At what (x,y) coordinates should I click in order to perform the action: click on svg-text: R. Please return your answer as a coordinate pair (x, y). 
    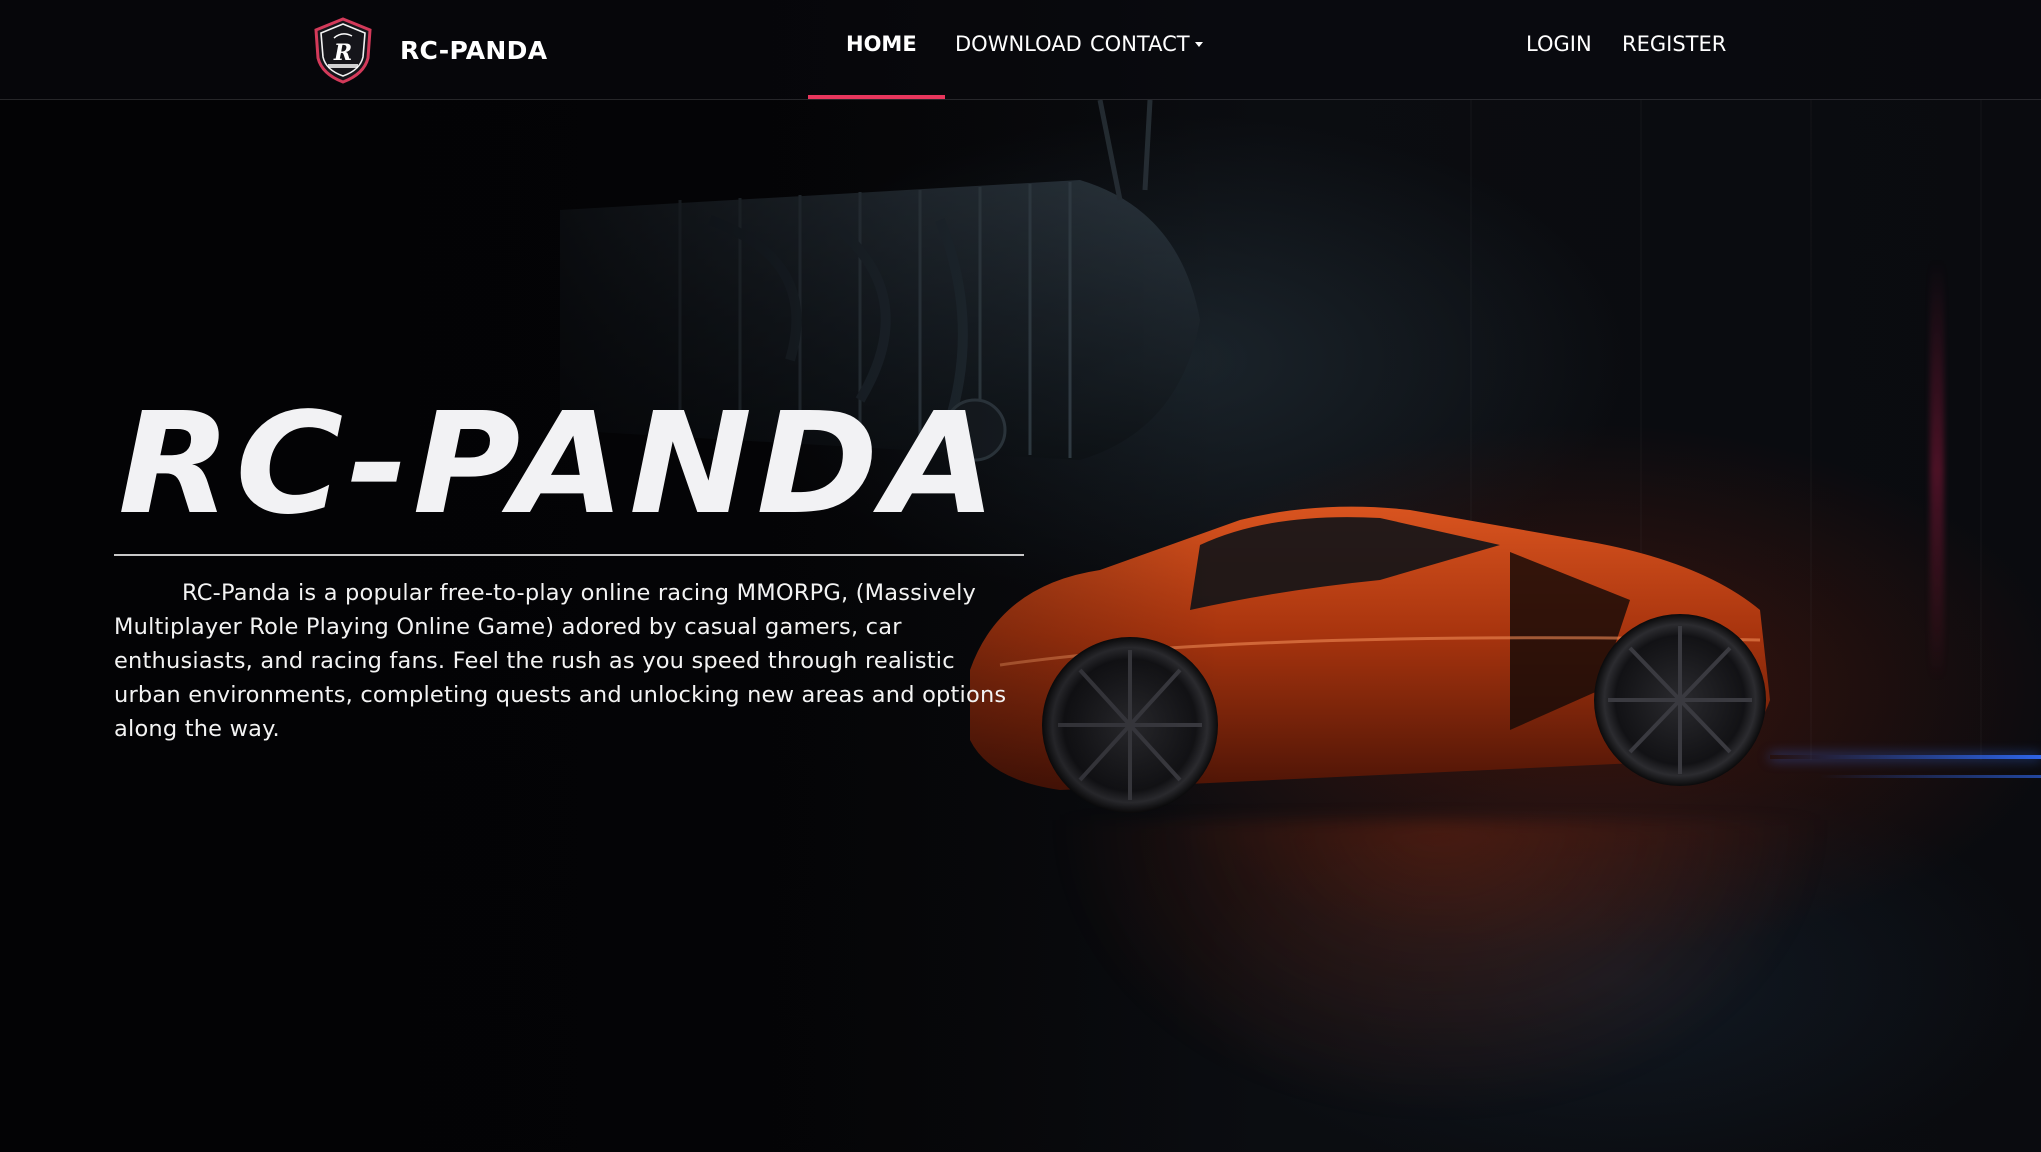
    Looking at the image, I should click on (342, 53).